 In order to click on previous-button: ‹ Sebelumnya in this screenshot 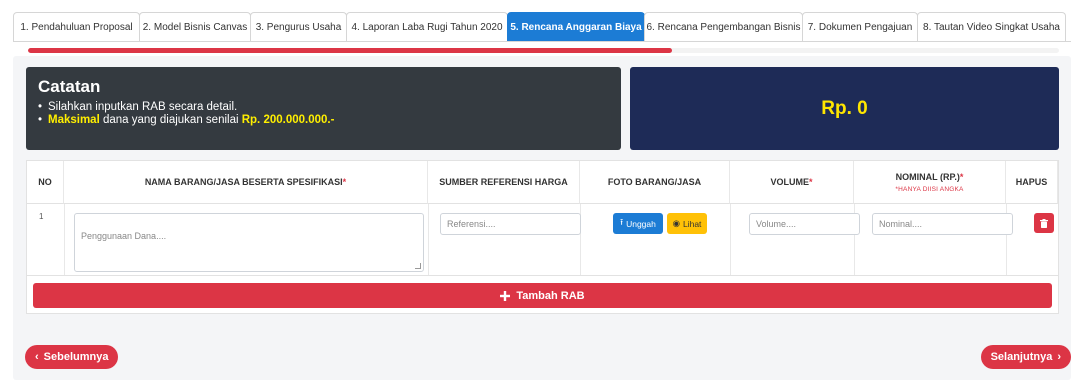, I will do `click(72, 357)`.